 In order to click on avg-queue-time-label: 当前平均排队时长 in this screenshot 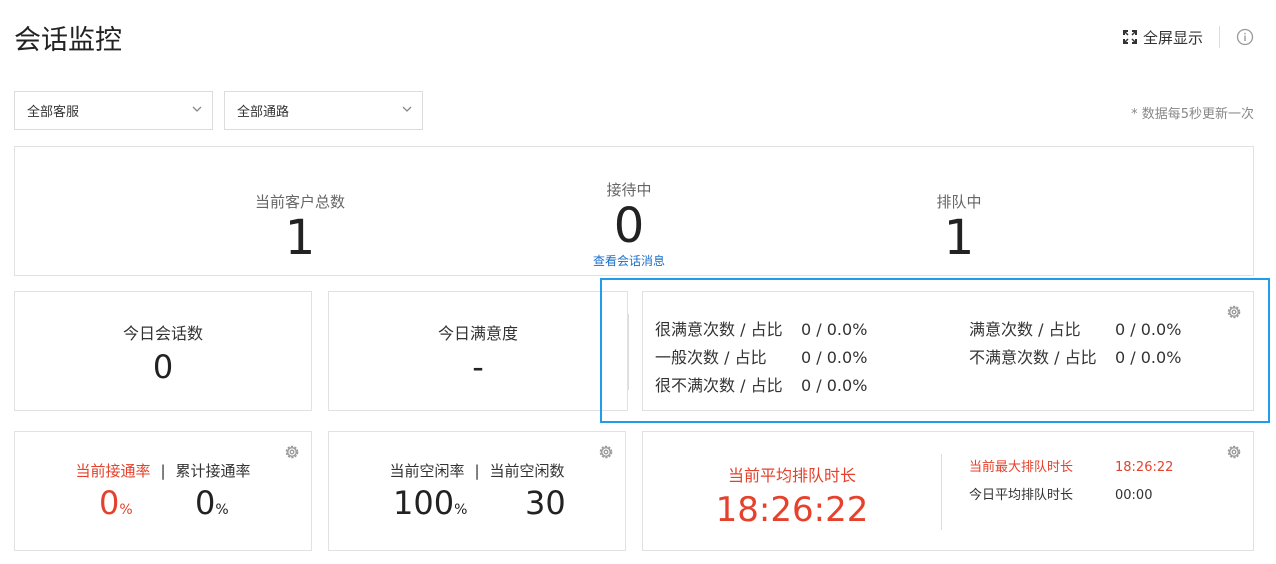, I will do `click(791, 475)`.